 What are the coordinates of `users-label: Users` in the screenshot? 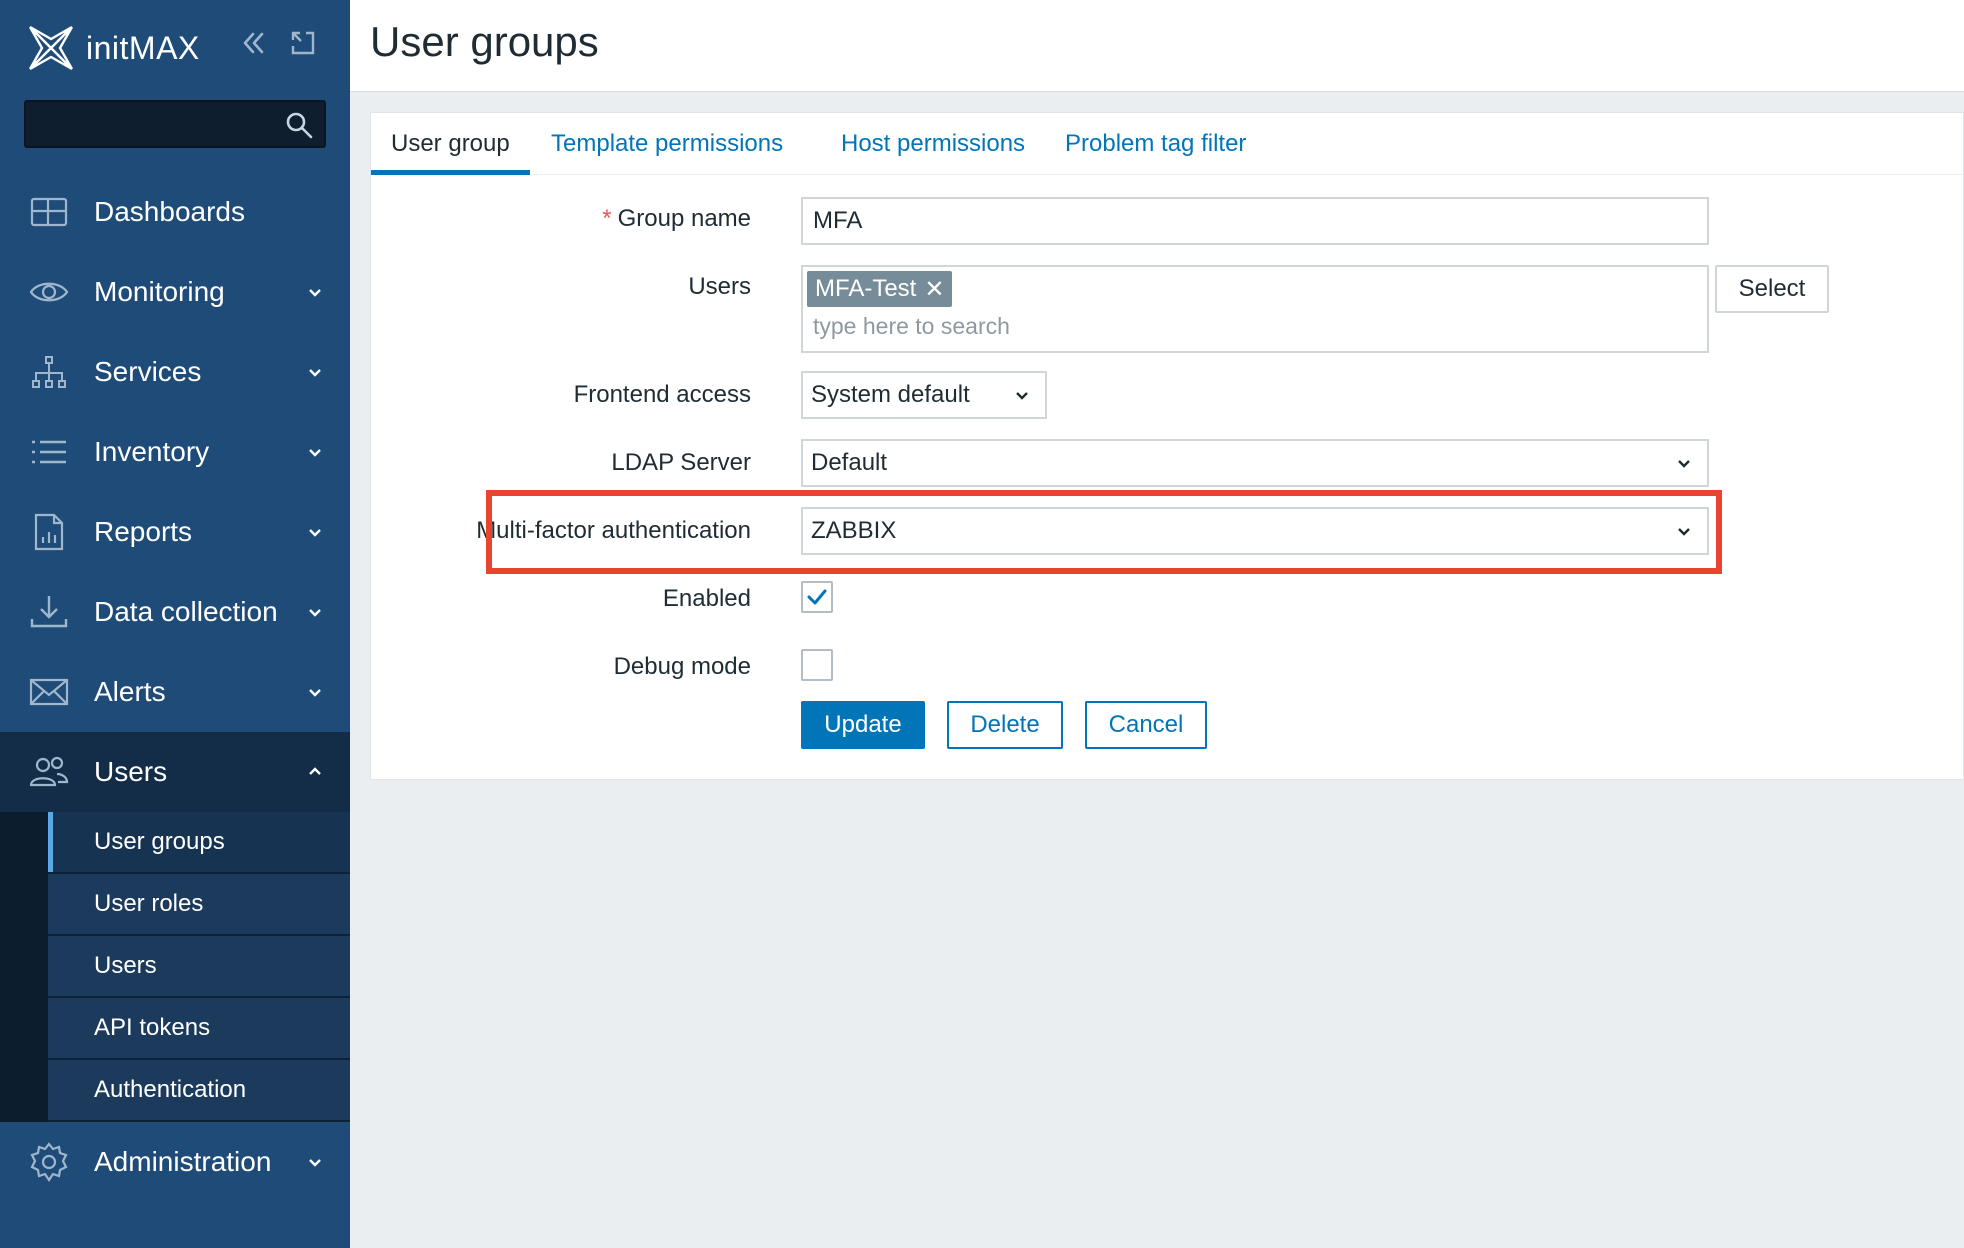 It's located at (719, 286).